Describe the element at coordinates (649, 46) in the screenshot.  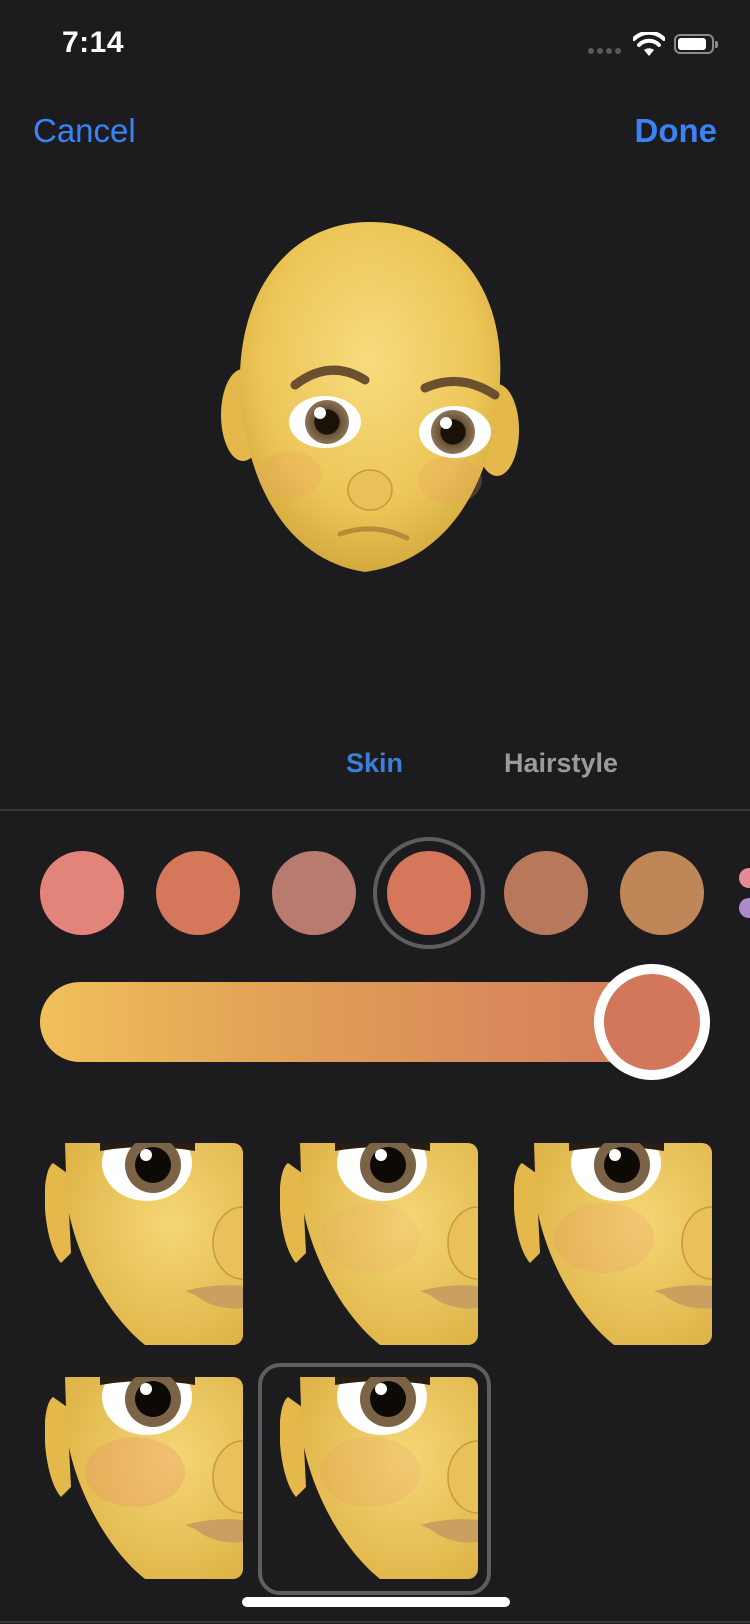
I see `wifi-icon` at that location.